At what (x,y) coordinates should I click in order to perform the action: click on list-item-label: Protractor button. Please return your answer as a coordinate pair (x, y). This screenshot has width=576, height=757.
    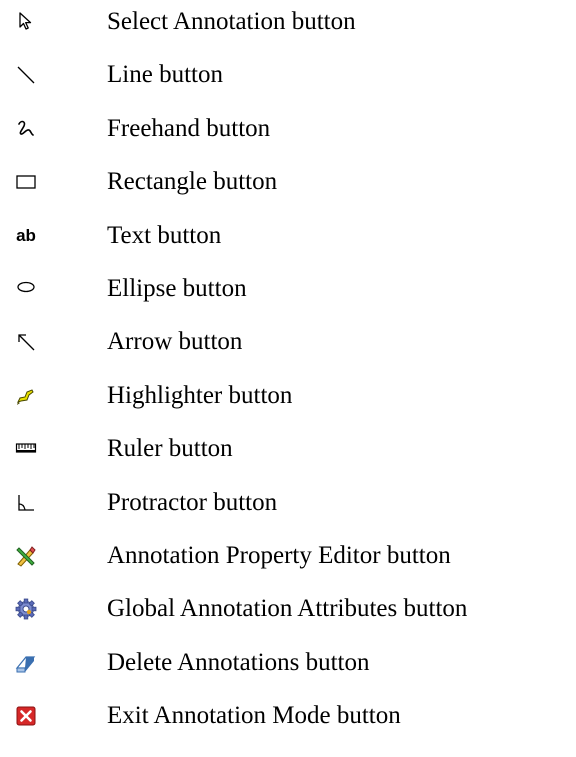
    Looking at the image, I should click on (192, 502).